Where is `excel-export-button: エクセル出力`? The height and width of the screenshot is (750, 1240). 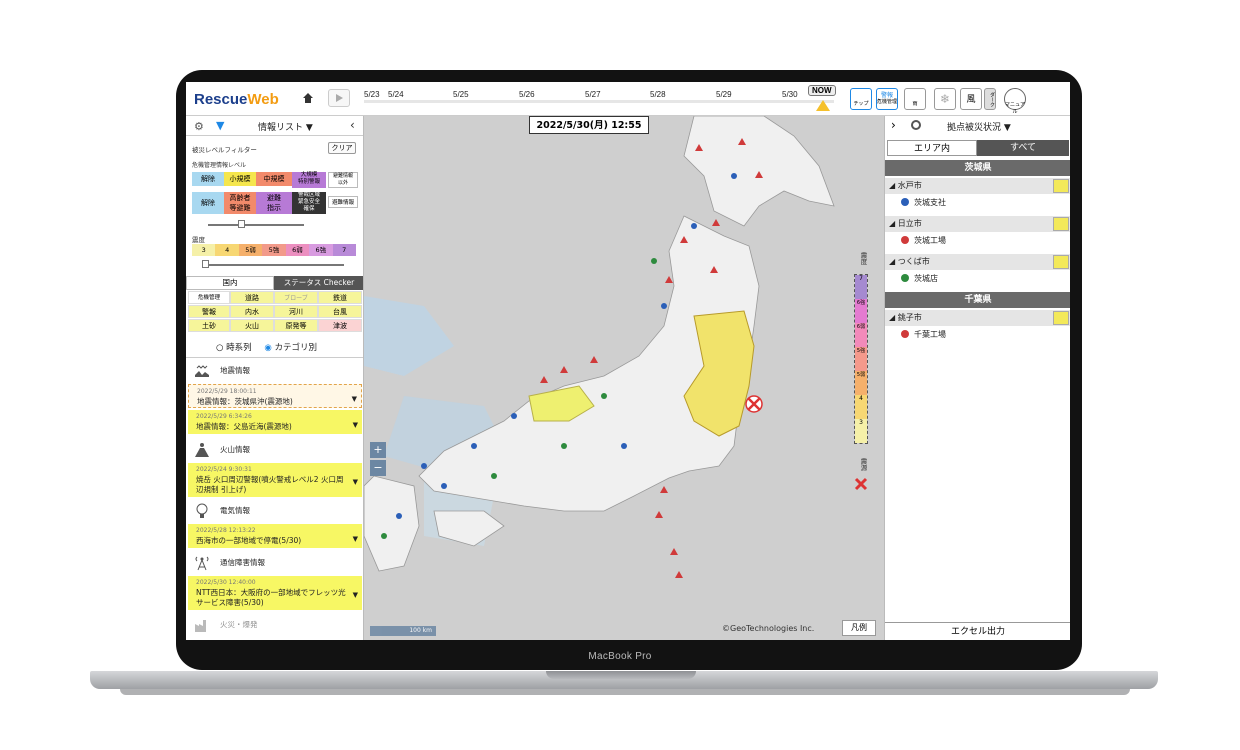 excel-export-button: エクセル出力 is located at coordinates (977, 631).